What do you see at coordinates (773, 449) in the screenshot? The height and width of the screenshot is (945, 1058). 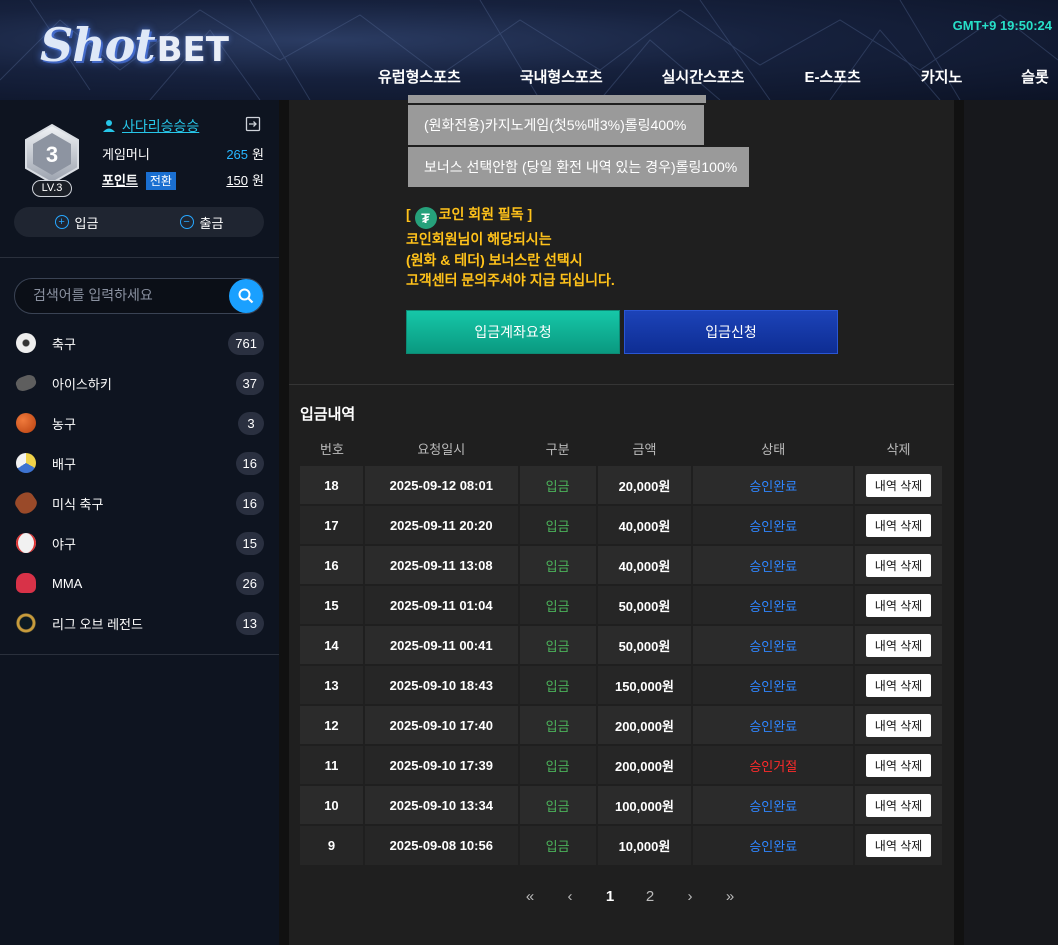 I see `column-header: 상태` at bounding box center [773, 449].